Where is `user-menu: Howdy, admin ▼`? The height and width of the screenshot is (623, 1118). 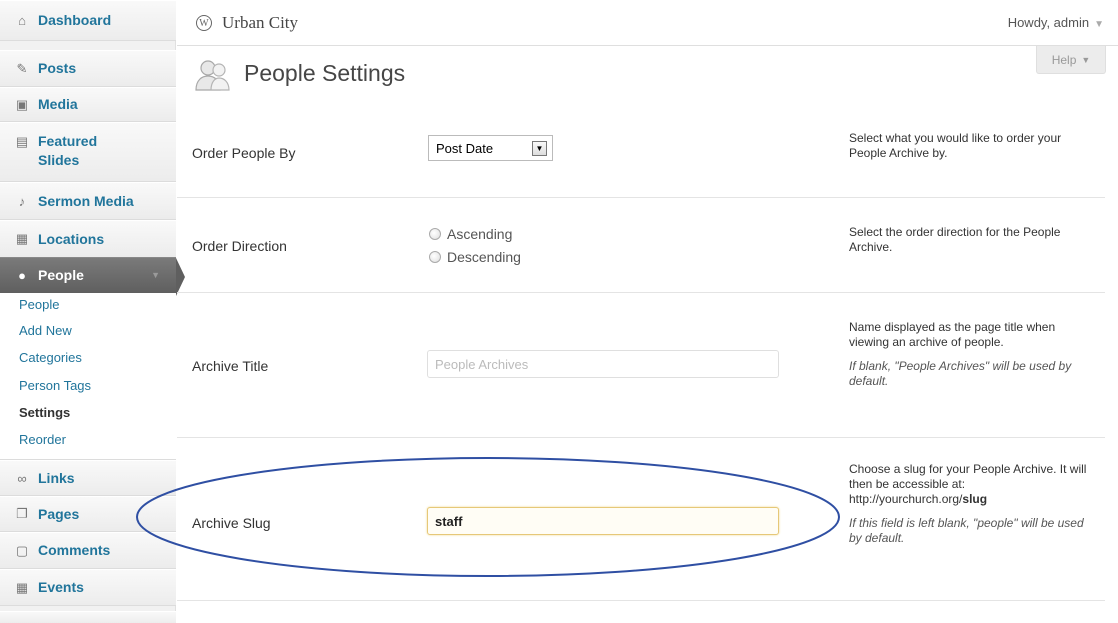 user-menu: Howdy, admin ▼ is located at coordinates (1056, 22).